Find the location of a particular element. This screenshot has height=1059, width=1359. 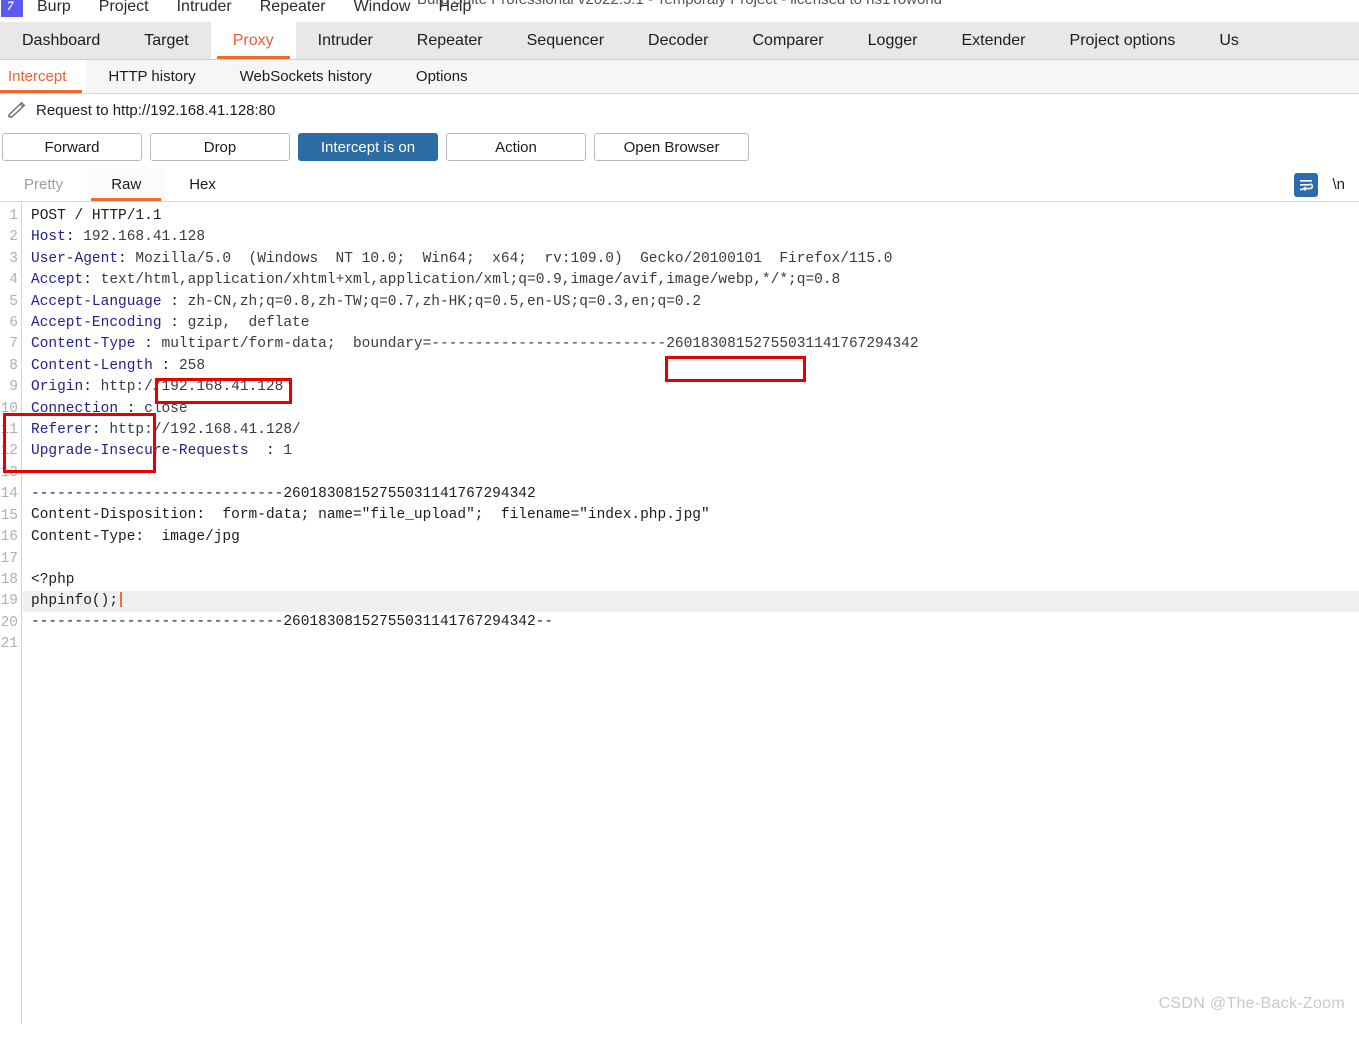

tab-sequencer: Sequencer is located at coordinates (565, 40).